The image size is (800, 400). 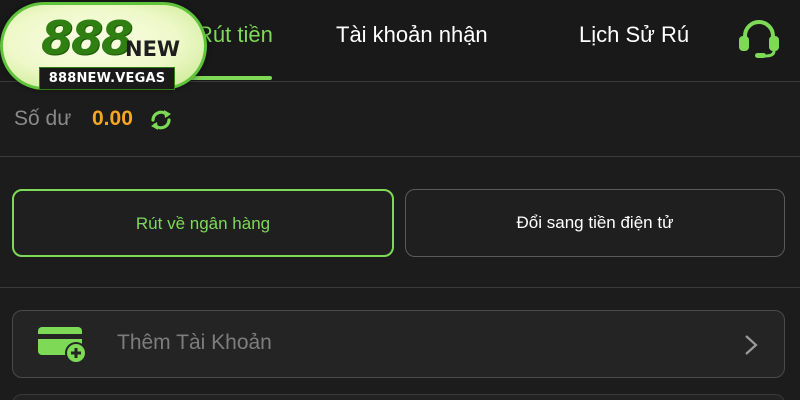 What do you see at coordinates (62, 345) in the screenshot?
I see `card-add-icon` at bounding box center [62, 345].